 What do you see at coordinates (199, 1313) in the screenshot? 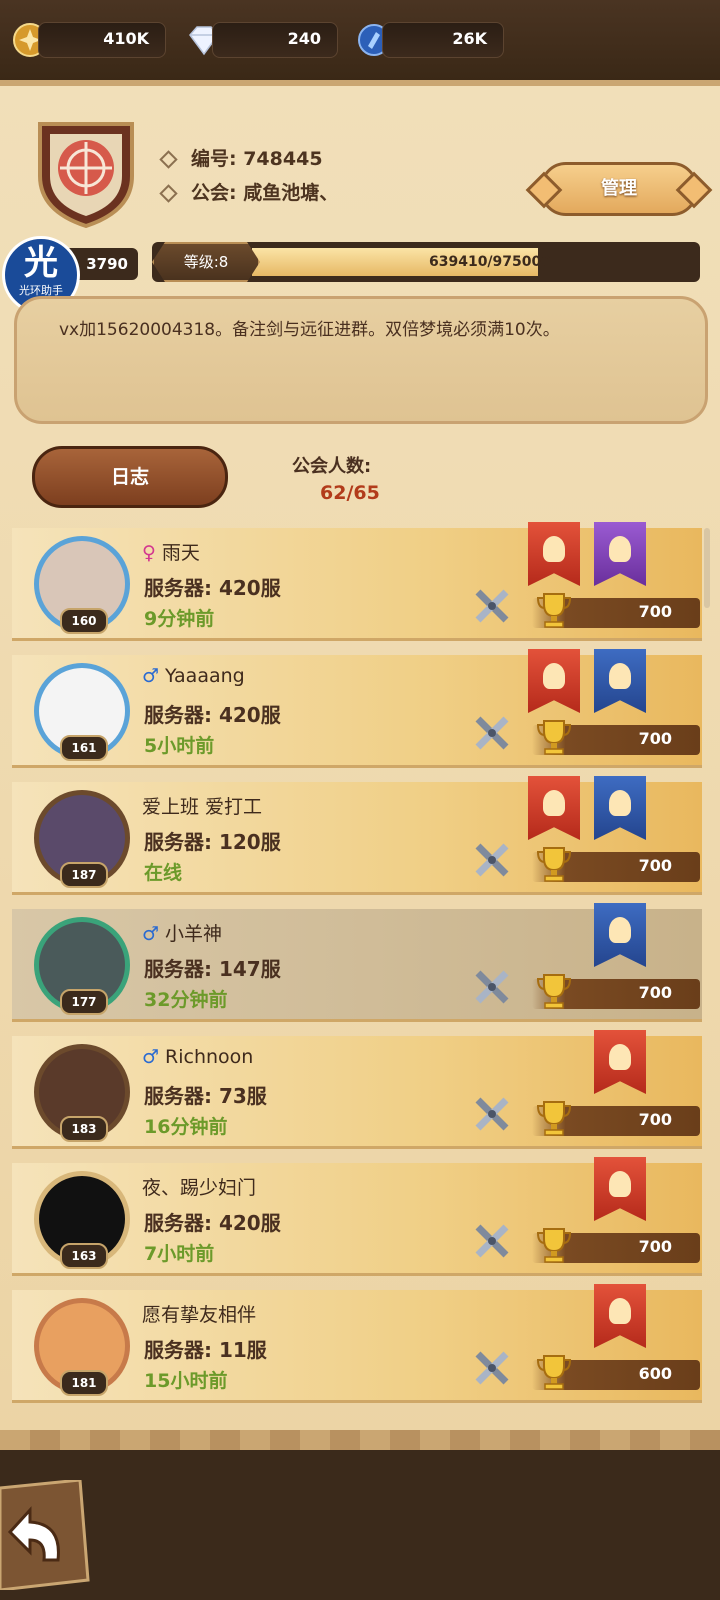
I see `member-name: 愿有挚友相伴` at bounding box center [199, 1313].